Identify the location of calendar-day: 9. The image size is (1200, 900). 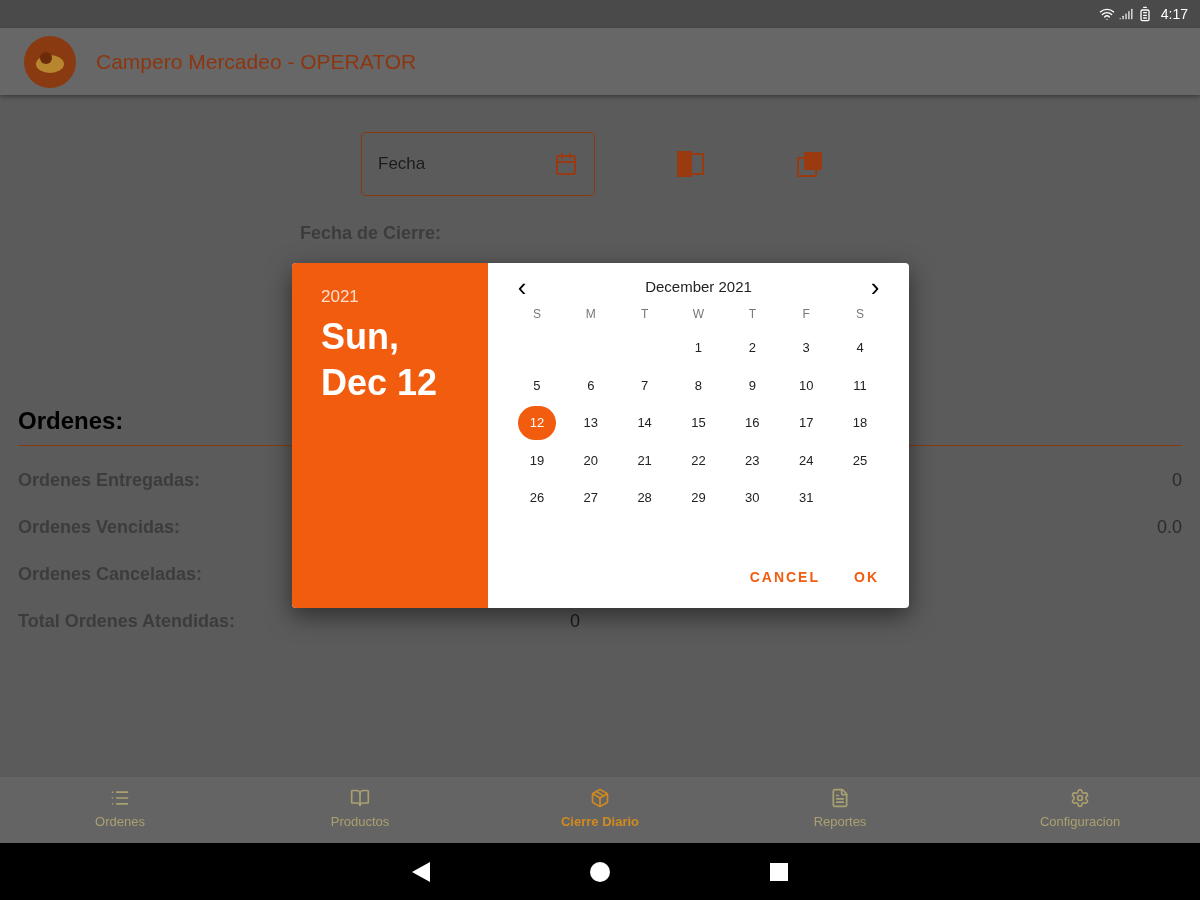
(752, 385).